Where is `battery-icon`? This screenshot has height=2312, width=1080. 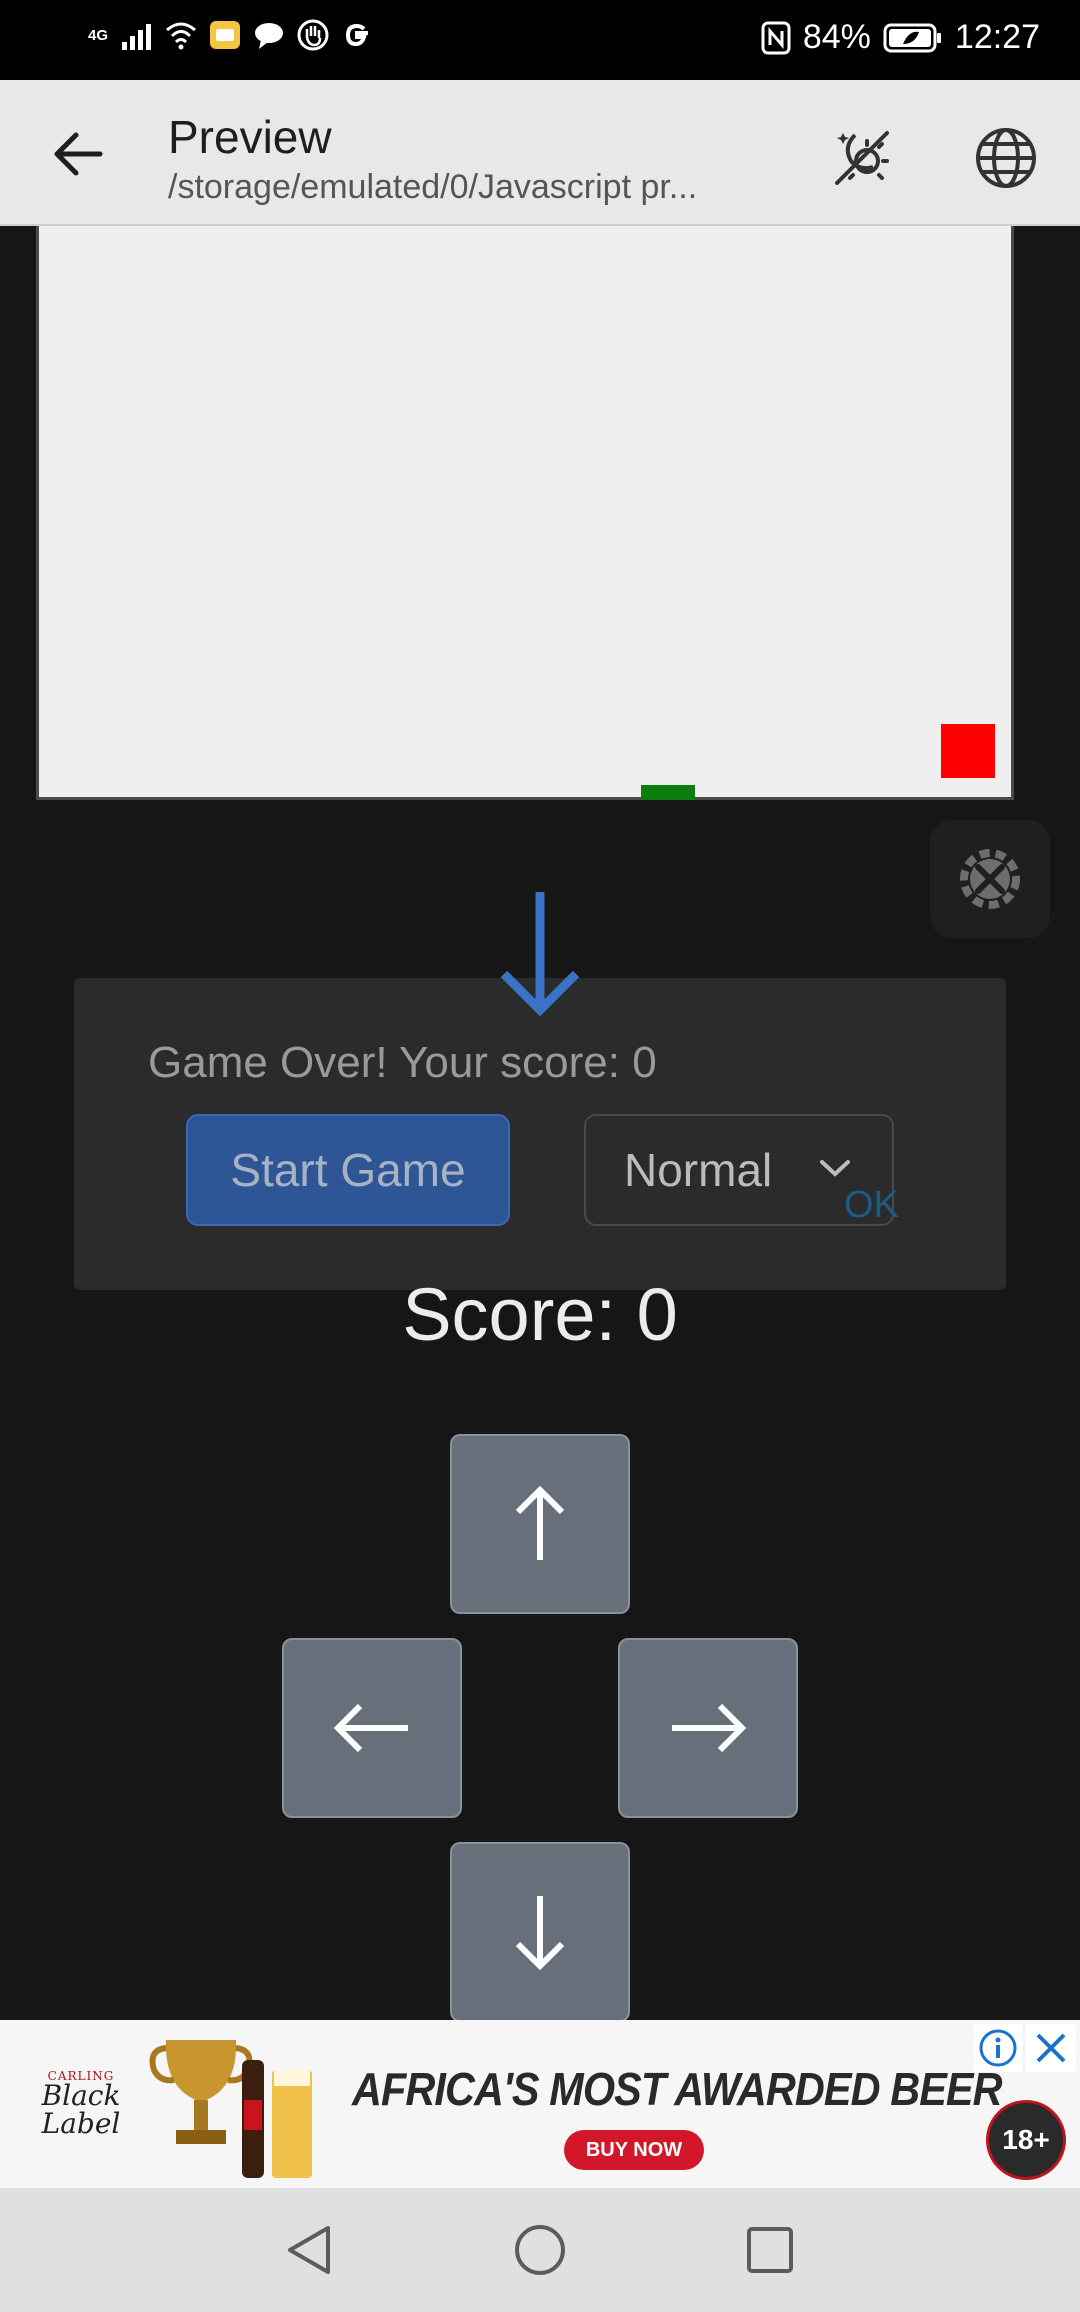
battery-icon is located at coordinates (912, 37).